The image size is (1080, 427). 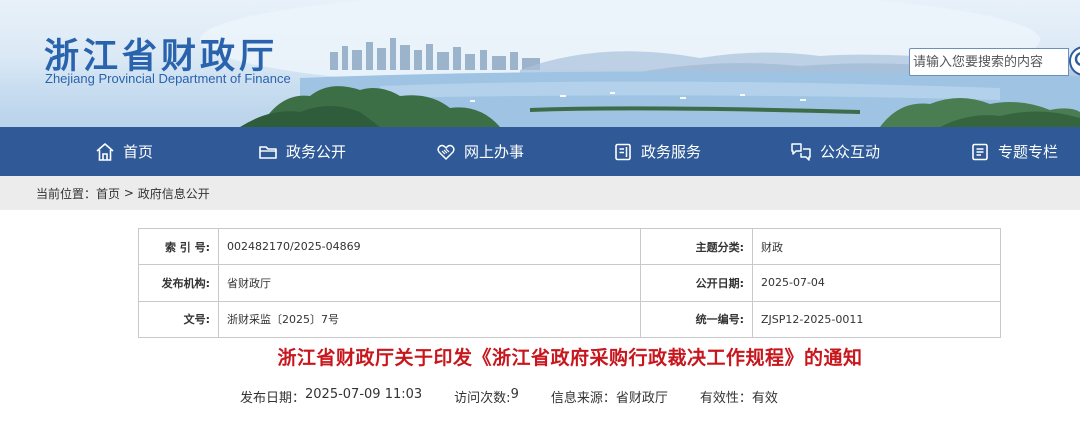 What do you see at coordinates (623, 151) in the screenshot?
I see `document-icon` at bounding box center [623, 151].